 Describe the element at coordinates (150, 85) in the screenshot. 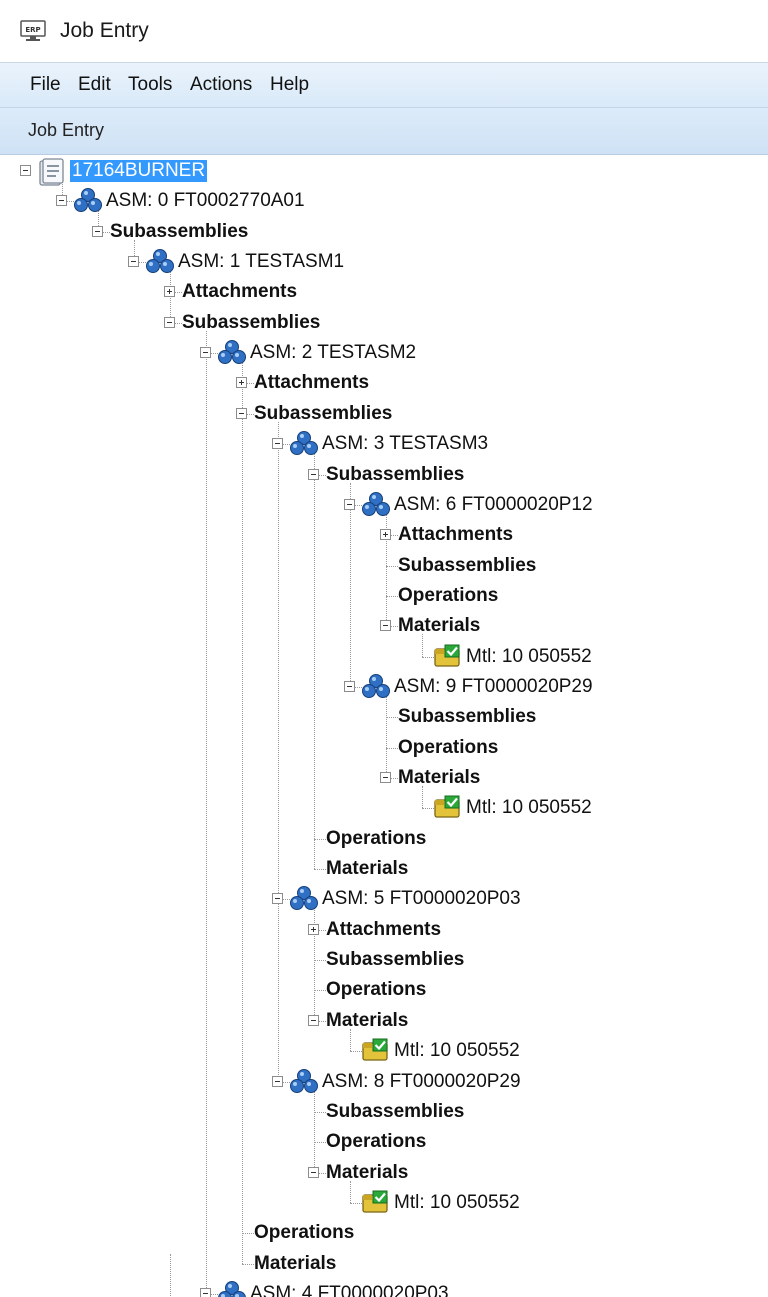

I see `menu-tools: Tools` at that location.